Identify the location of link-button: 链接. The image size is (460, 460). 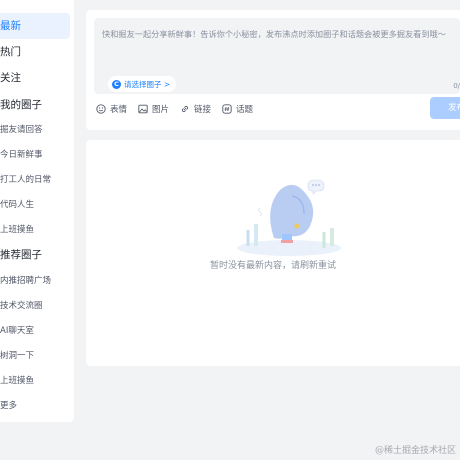
(195, 109).